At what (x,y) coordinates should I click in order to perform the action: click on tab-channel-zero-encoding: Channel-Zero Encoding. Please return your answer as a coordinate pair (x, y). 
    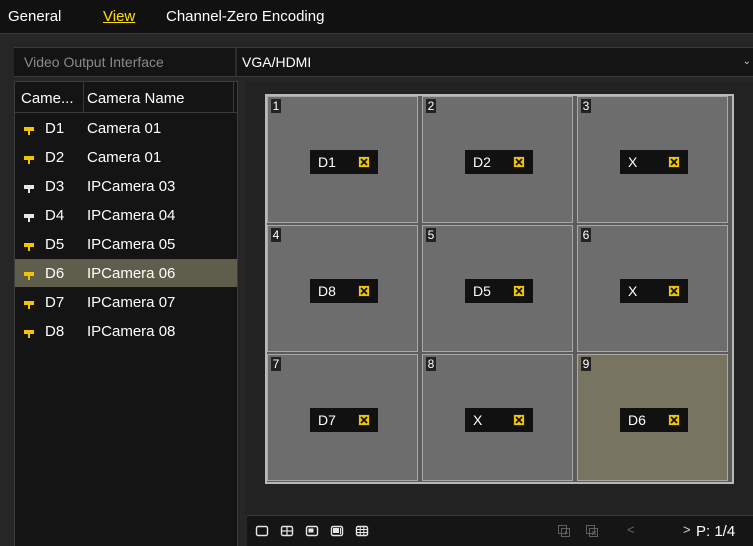
    Looking at the image, I should click on (245, 16).